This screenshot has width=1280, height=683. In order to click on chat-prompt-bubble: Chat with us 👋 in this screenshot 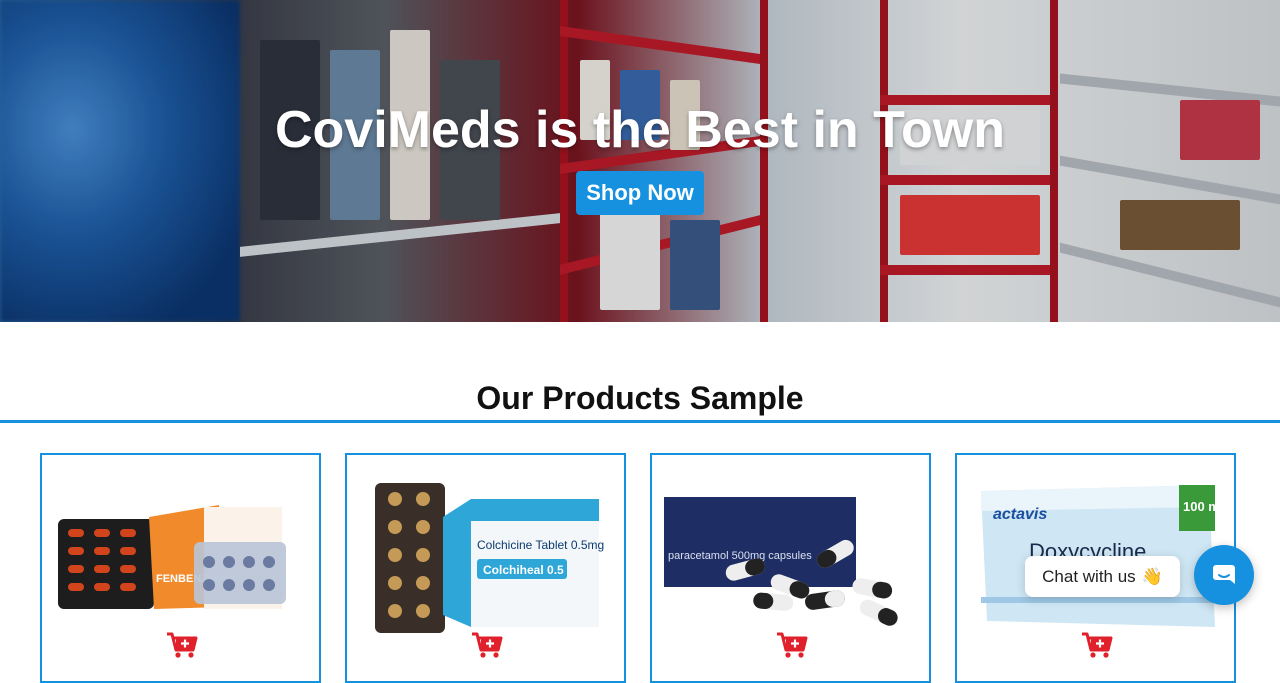, I will do `click(1102, 576)`.